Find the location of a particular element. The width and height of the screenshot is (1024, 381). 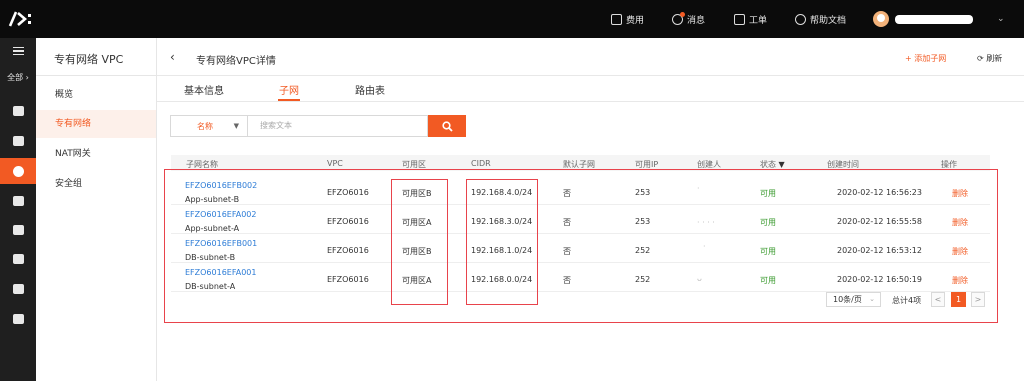

nav-billing-label: 费用 is located at coordinates (635, 20).